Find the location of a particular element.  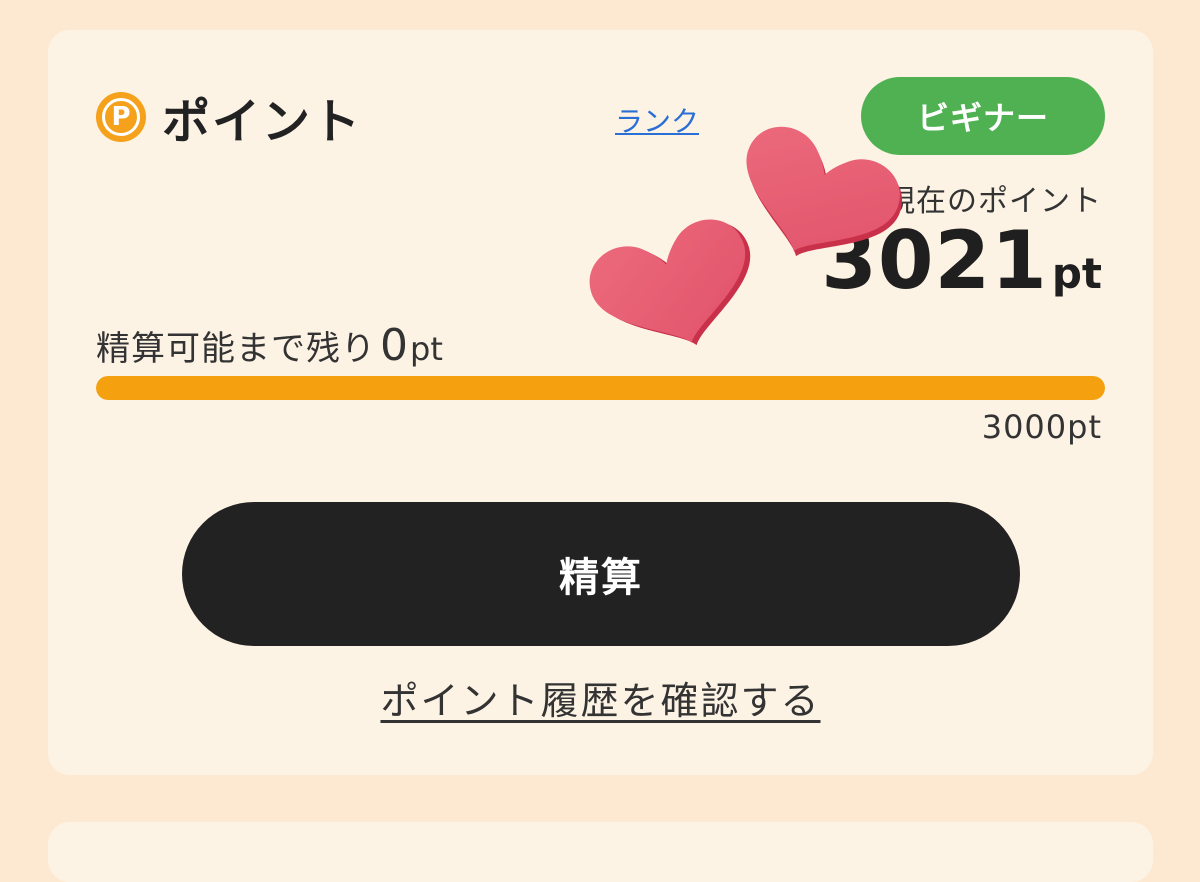

settle-button: 精算 is located at coordinates (601, 574).